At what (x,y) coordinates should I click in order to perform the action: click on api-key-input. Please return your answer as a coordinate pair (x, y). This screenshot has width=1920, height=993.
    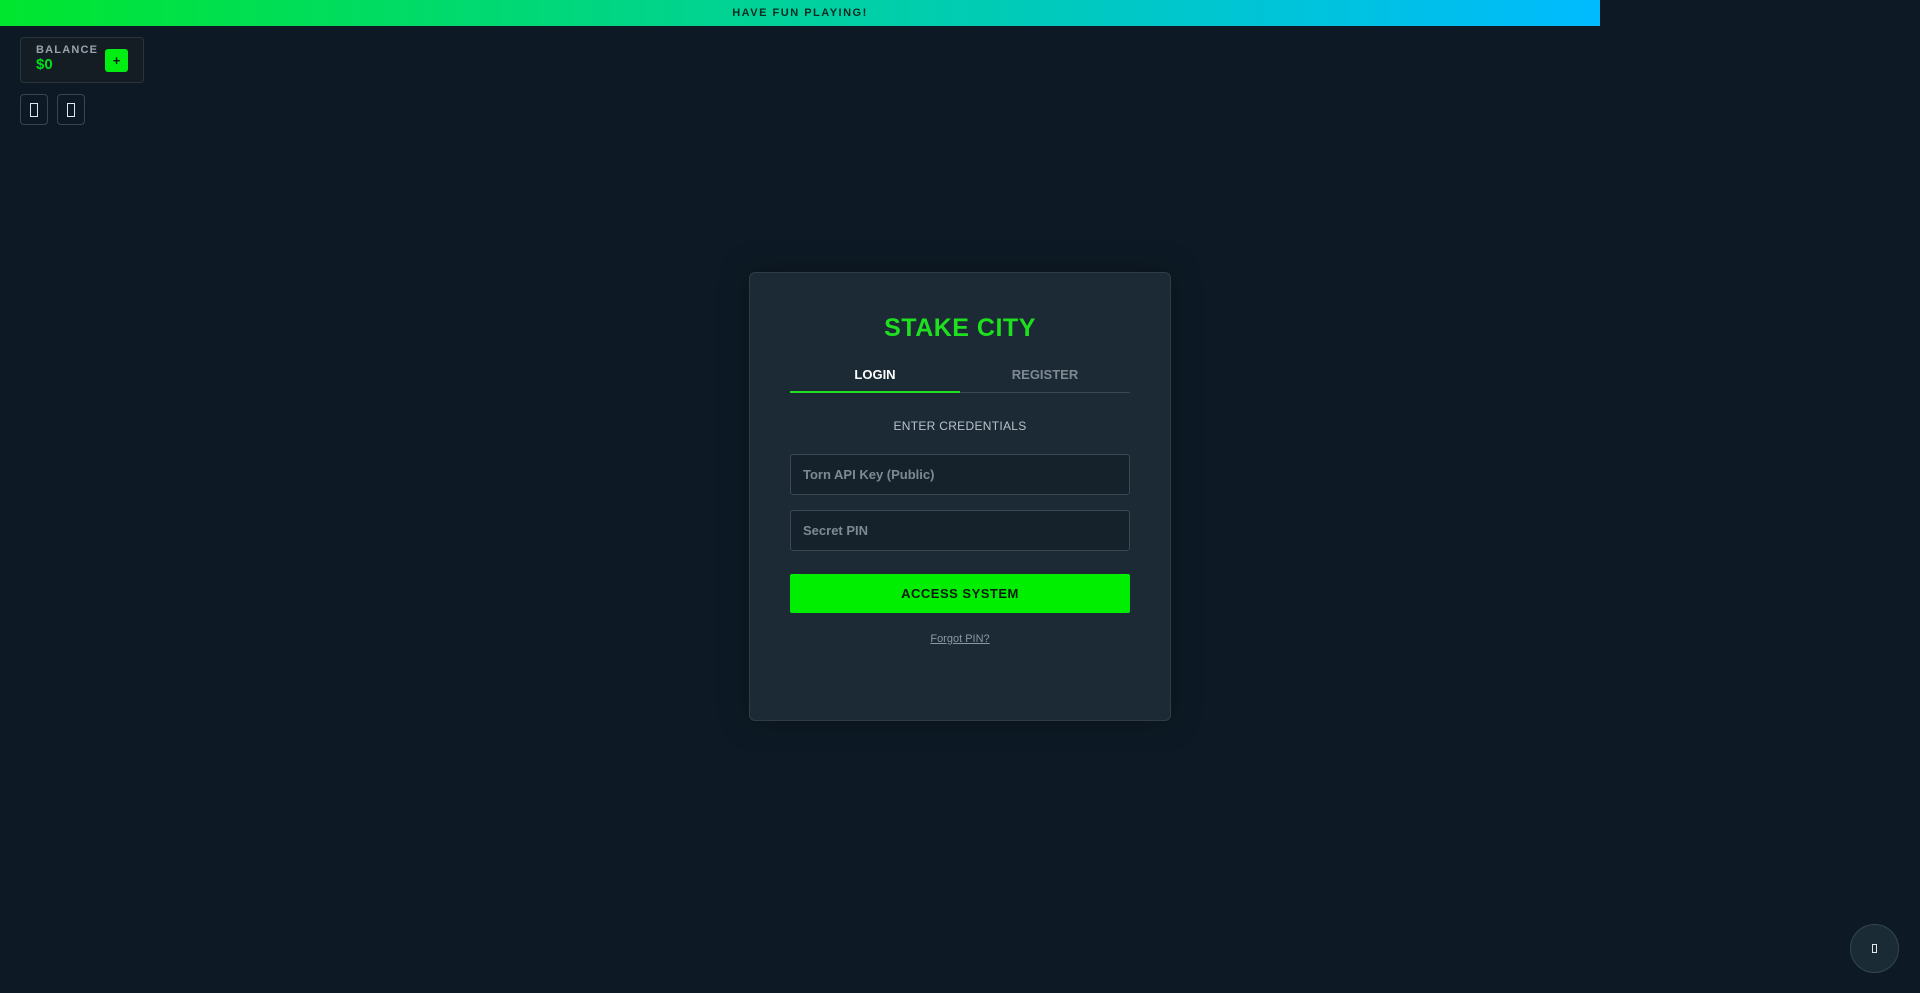
    Looking at the image, I should click on (960, 474).